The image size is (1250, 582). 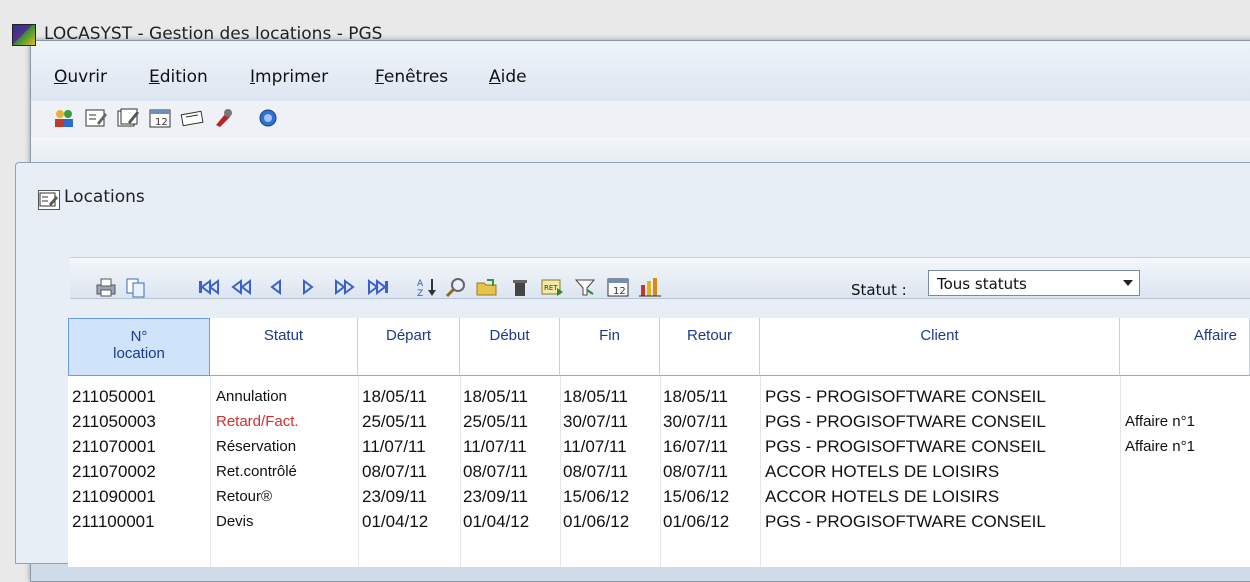 I want to click on table-cell-depart: 01/04/12, so click(x=395, y=521).